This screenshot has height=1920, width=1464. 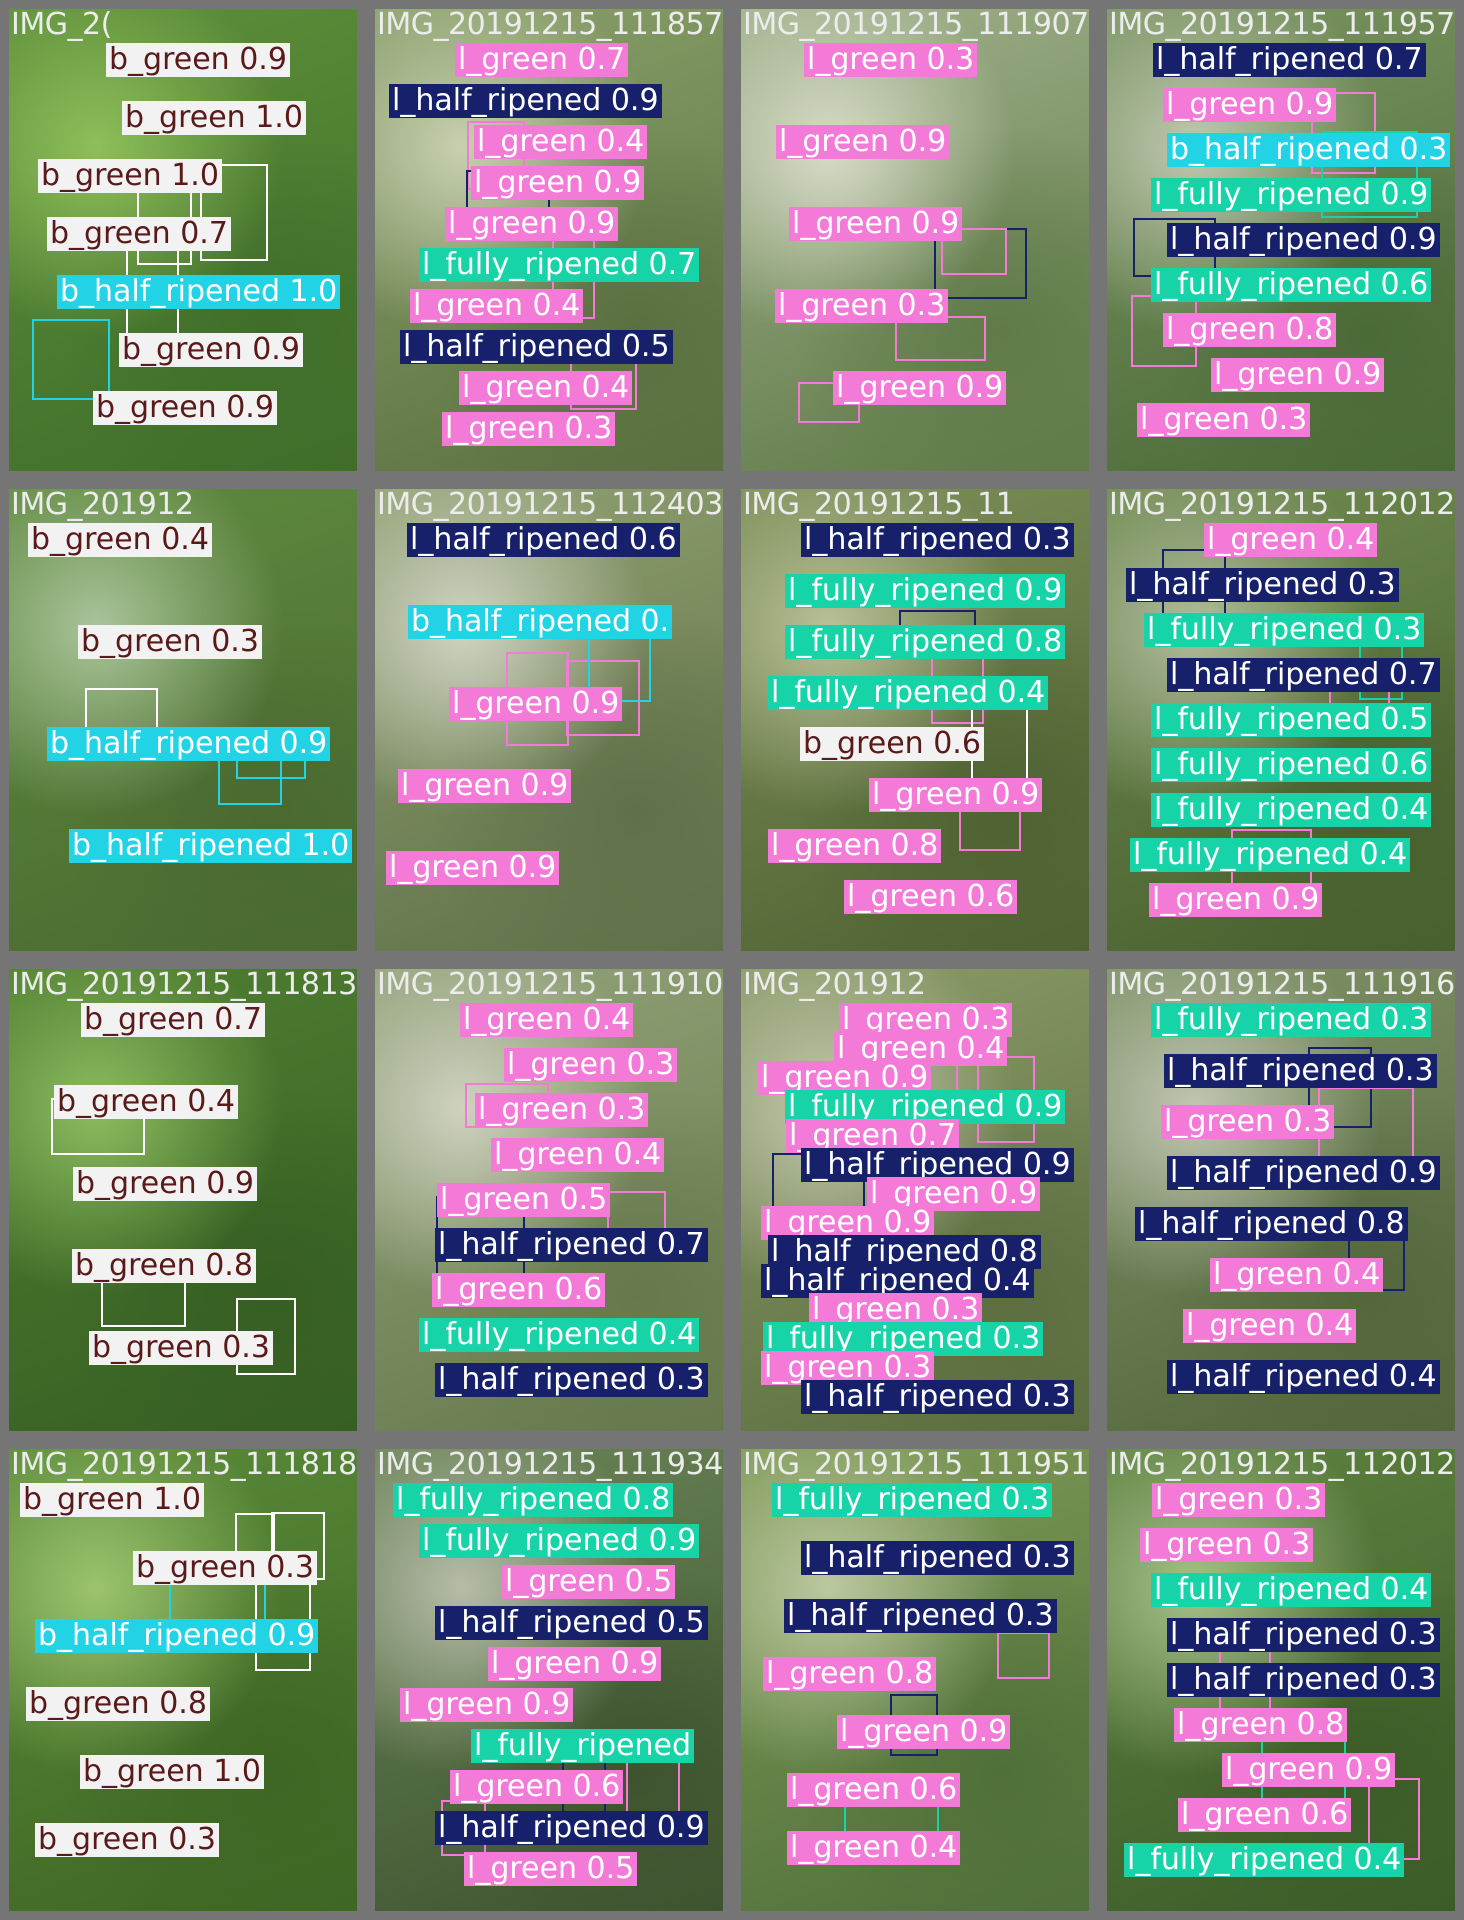 I want to click on image-filename: IMG_20191215_111813.jpg, so click(x=188, y=984).